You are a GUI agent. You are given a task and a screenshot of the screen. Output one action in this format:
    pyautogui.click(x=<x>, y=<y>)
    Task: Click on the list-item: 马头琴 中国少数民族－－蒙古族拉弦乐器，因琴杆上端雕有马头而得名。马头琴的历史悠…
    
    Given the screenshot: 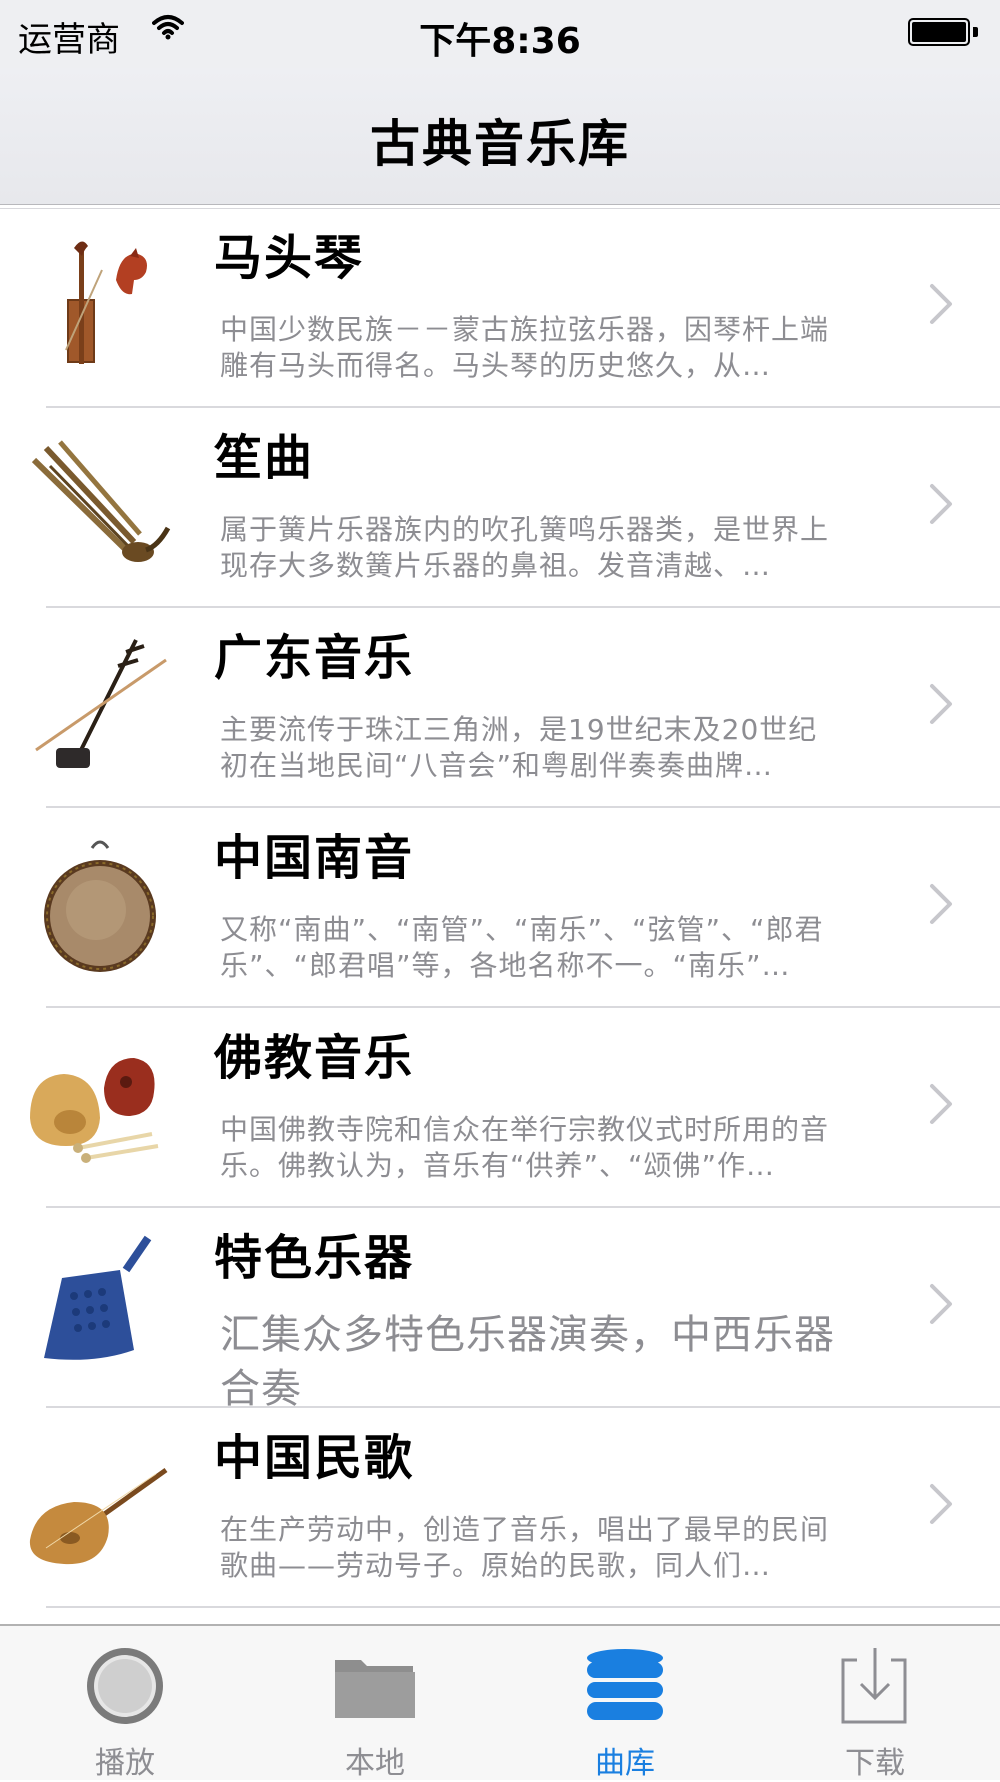 What is the action you would take?
    pyautogui.click(x=500, y=308)
    